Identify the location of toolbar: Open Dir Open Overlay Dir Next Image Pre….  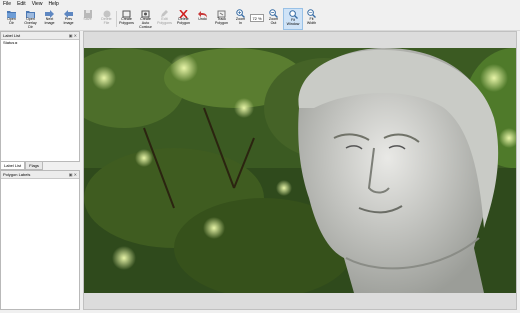
(260, 19).